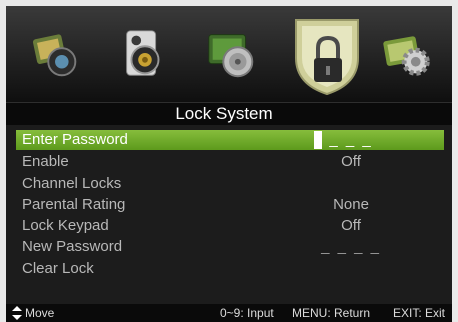  What do you see at coordinates (17, 313) in the screenshot?
I see `up-down-arrow-icon` at bounding box center [17, 313].